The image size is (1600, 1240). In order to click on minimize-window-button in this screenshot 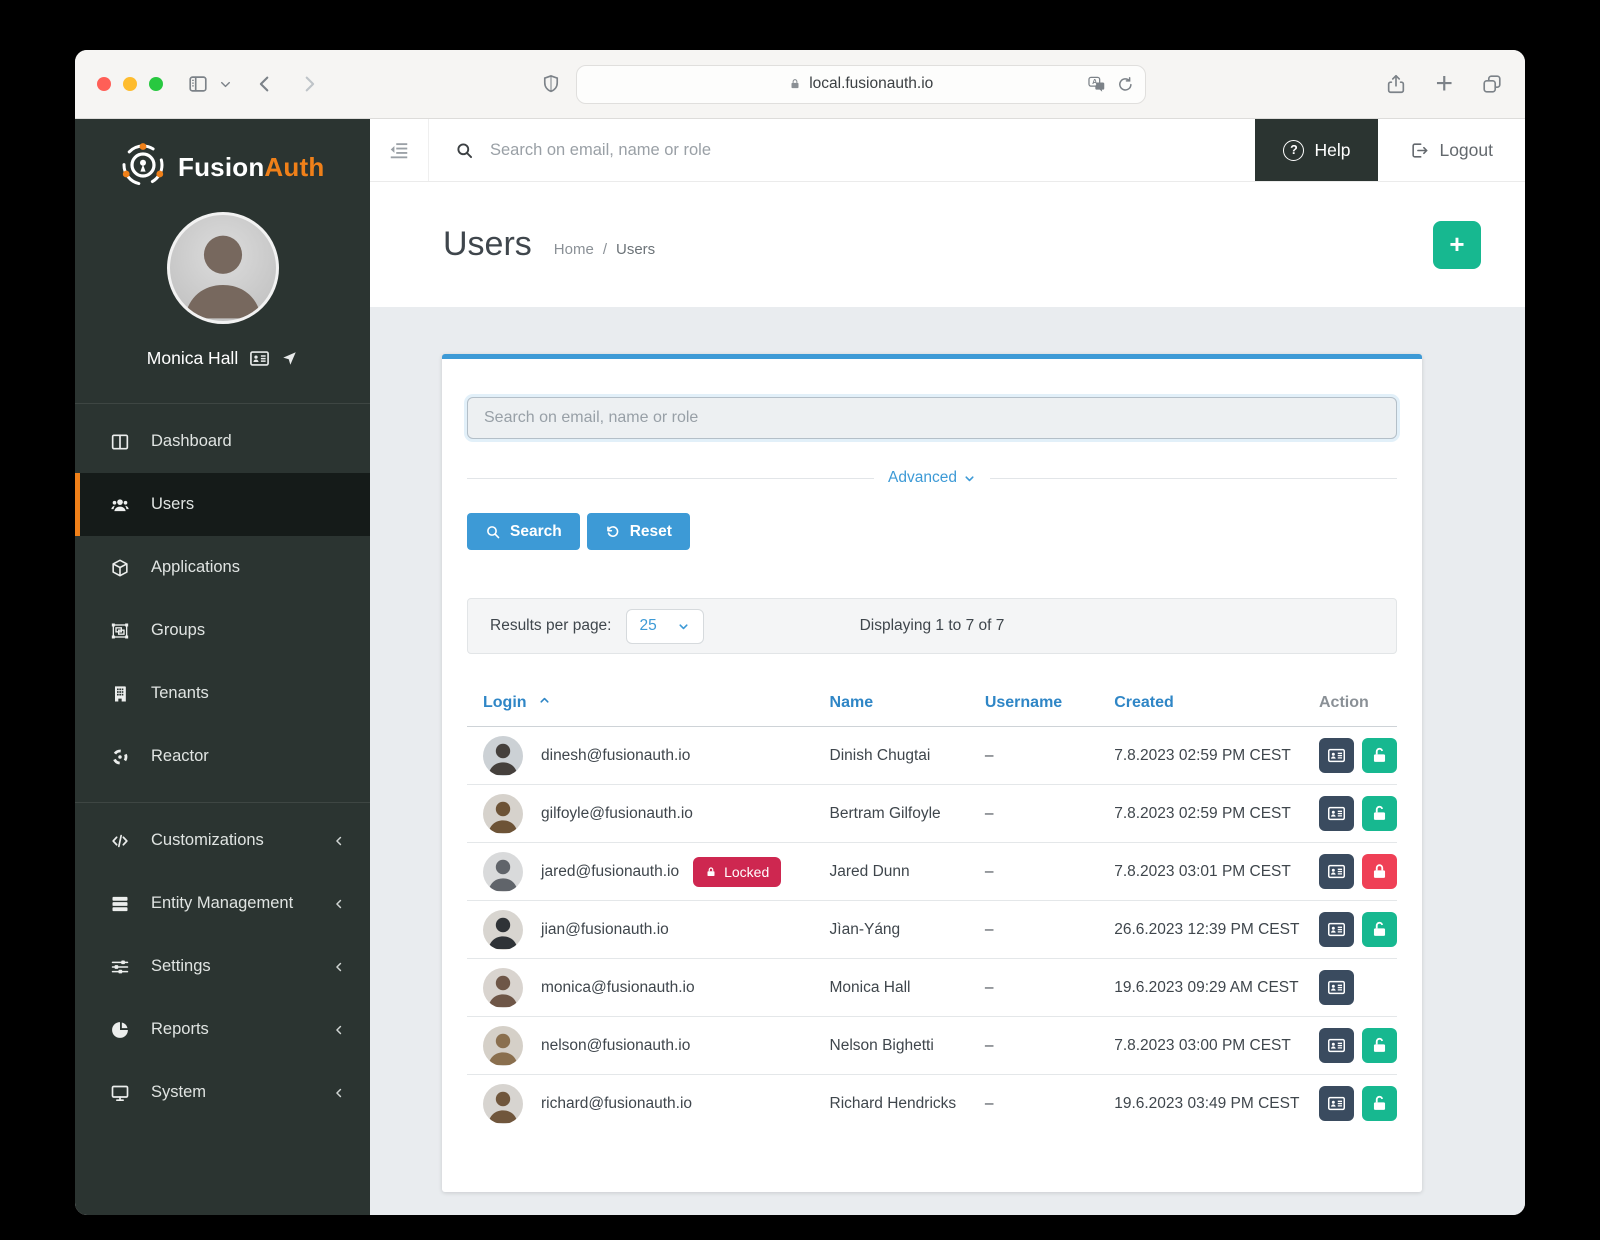, I will do `click(130, 84)`.